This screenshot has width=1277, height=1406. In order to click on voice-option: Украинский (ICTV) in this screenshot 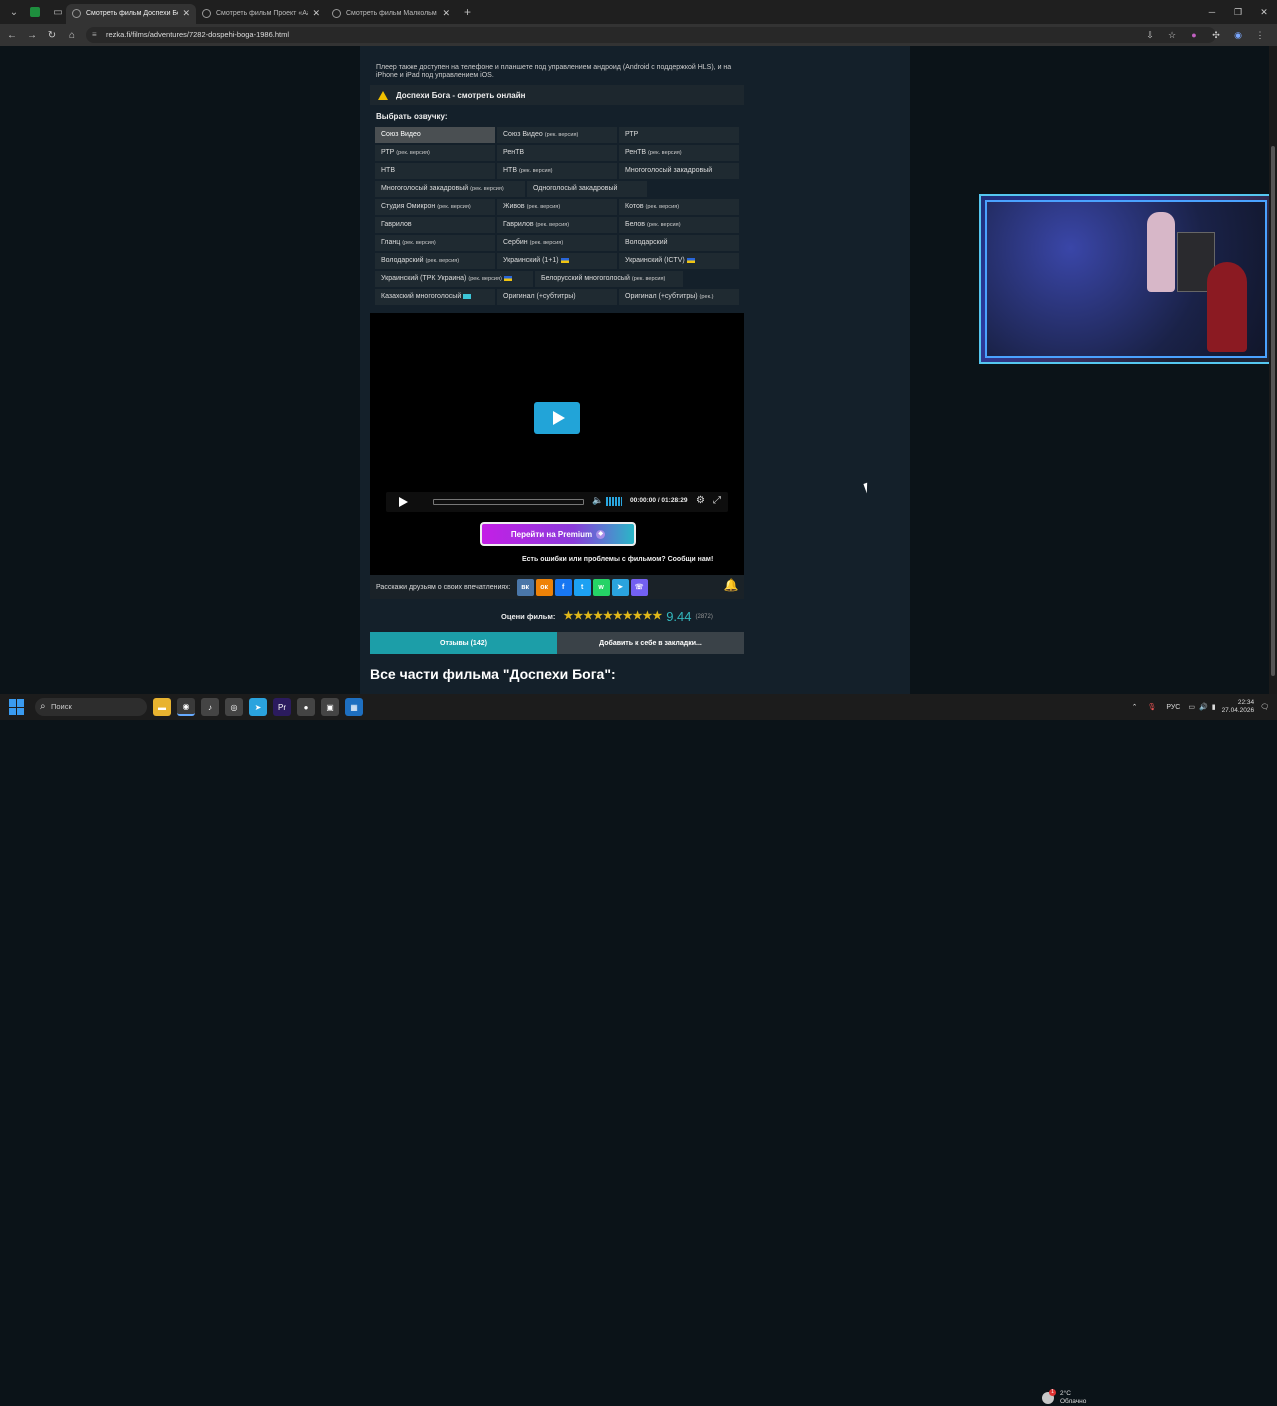, I will do `click(679, 261)`.